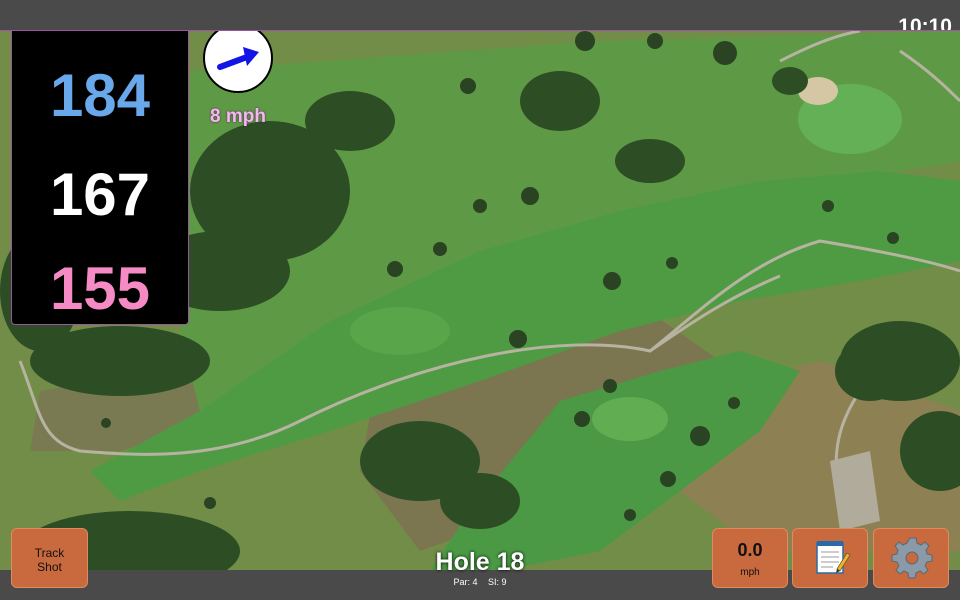  I want to click on hole-info: Par: 4 SI: 9, so click(480, 582).